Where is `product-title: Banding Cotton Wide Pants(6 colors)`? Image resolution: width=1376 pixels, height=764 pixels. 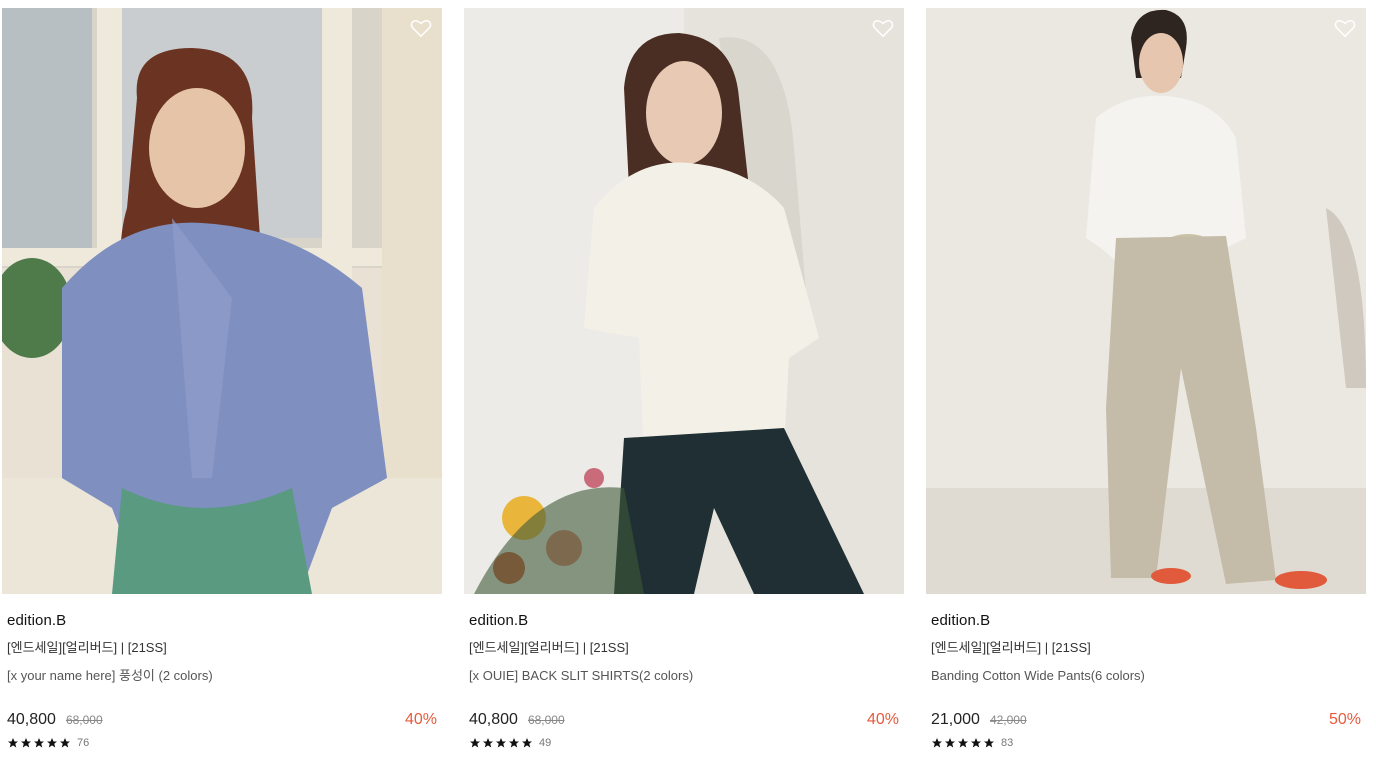
product-title: Banding Cotton Wide Pants(6 colors) is located at coordinates (1146, 676).